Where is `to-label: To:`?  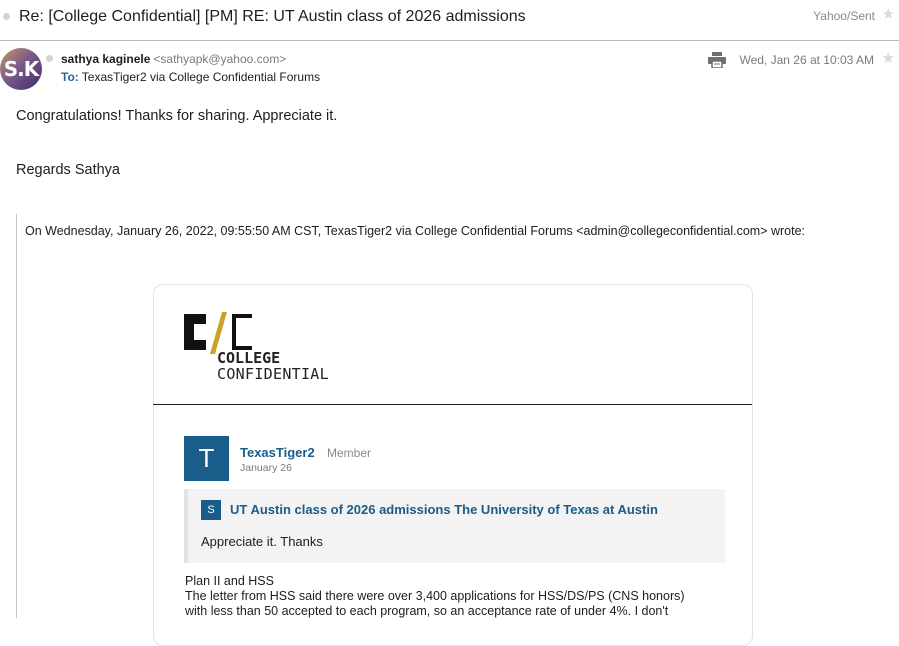 to-label: To: is located at coordinates (70, 77).